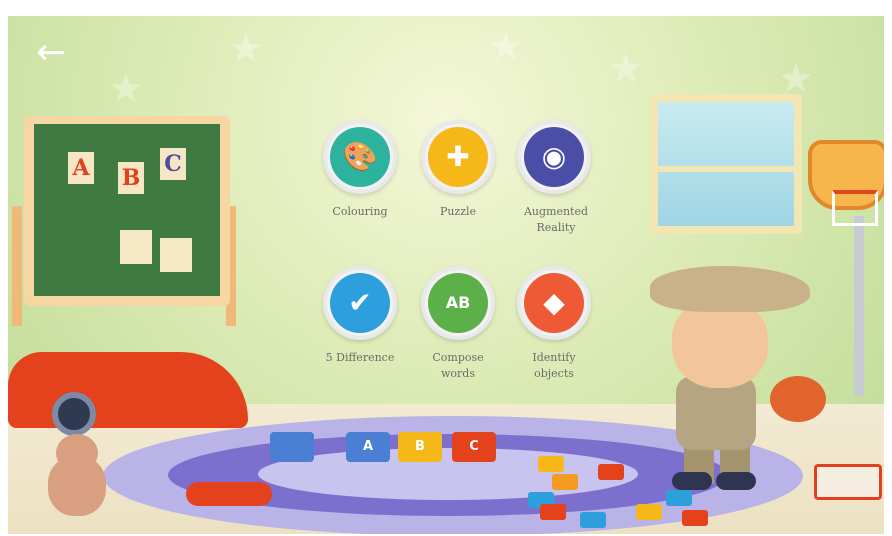 This screenshot has height=536, width=892. Describe the element at coordinates (730, 289) in the screenshot. I see `character-hat` at that location.